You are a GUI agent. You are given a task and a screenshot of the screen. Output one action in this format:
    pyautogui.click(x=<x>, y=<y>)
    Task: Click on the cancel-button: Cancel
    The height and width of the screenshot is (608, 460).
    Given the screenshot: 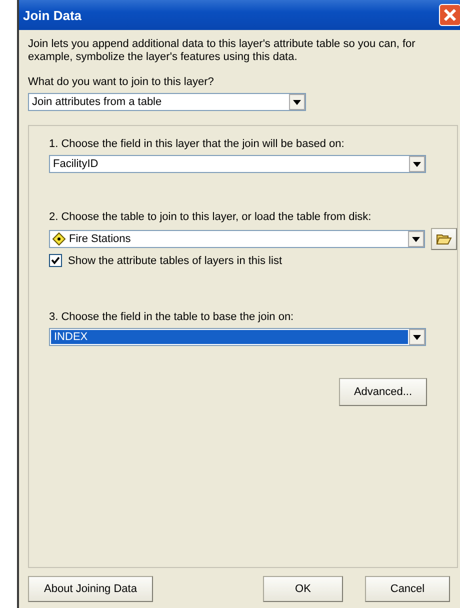 What is the action you would take?
    pyautogui.click(x=407, y=589)
    